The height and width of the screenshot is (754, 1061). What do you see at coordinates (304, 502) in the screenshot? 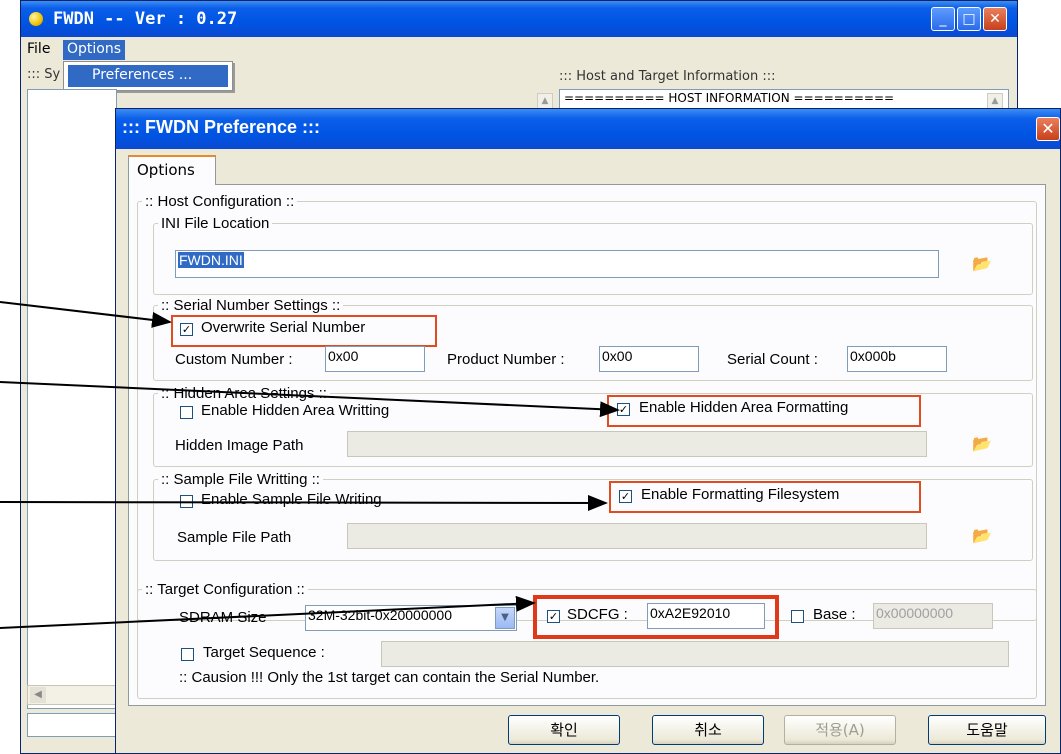
I see `arrow-formatting-fs` at bounding box center [304, 502].